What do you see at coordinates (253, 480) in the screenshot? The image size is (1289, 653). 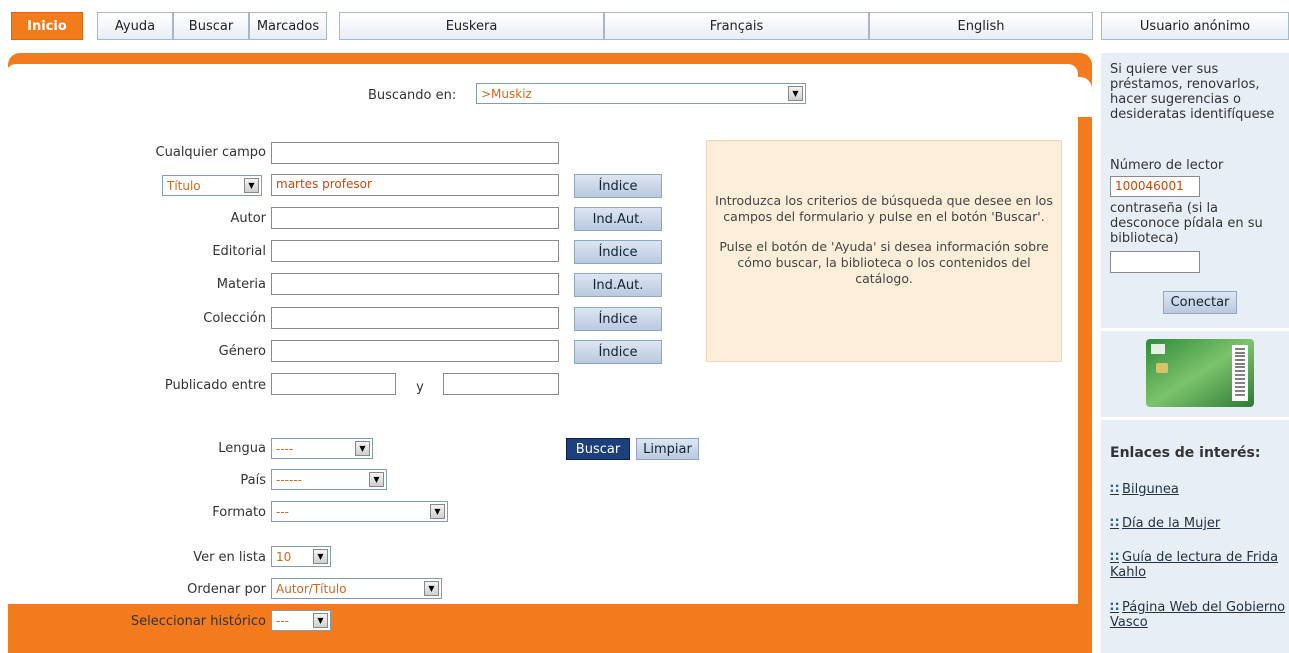 I see `pais-label: País` at bounding box center [253, 480].